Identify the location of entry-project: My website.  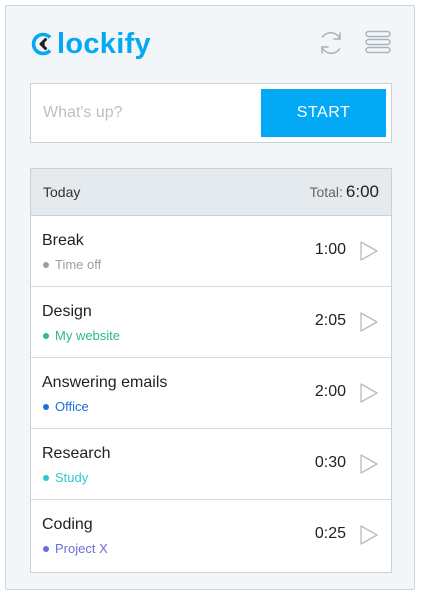
(81, 335).